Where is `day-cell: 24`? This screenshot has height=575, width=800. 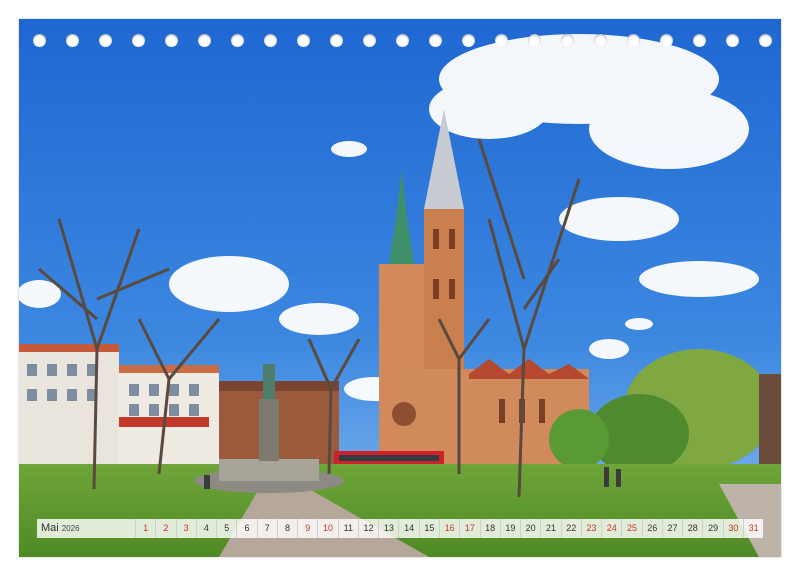
day-cell: 24 is located at coordinates (611, 528).